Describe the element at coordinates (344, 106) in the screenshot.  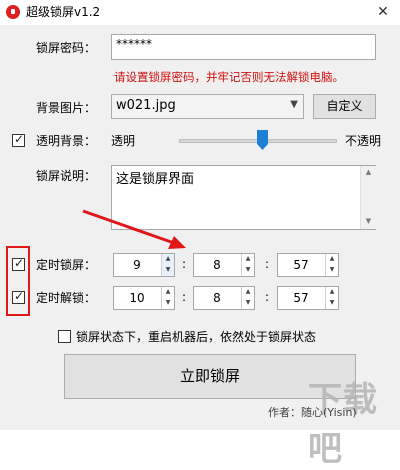
I see `custom-background-button: 自定义` at that location.